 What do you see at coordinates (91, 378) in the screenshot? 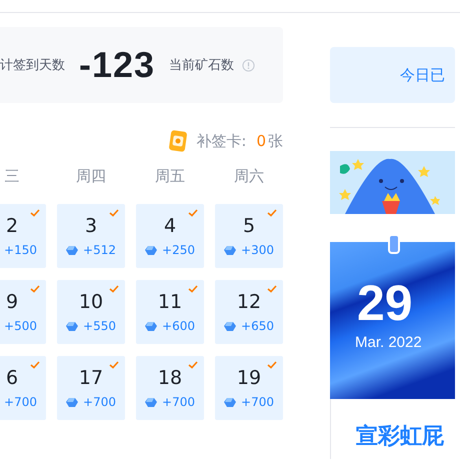
I see `day-number: 17` at bounding box center [91, 378].